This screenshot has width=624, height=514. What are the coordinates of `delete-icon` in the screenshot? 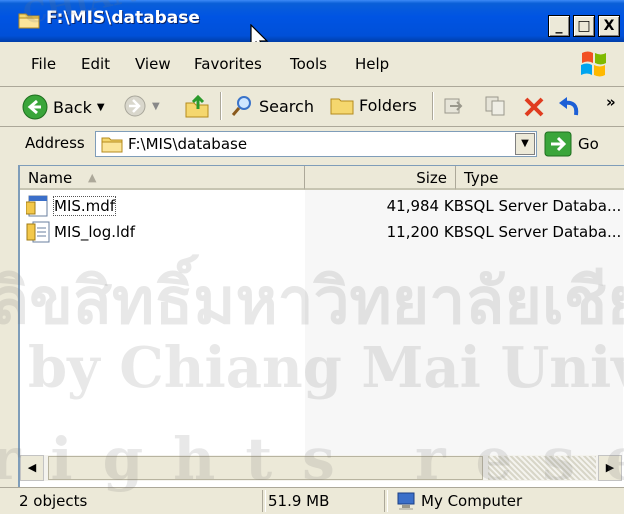 It's located at (534, 107).